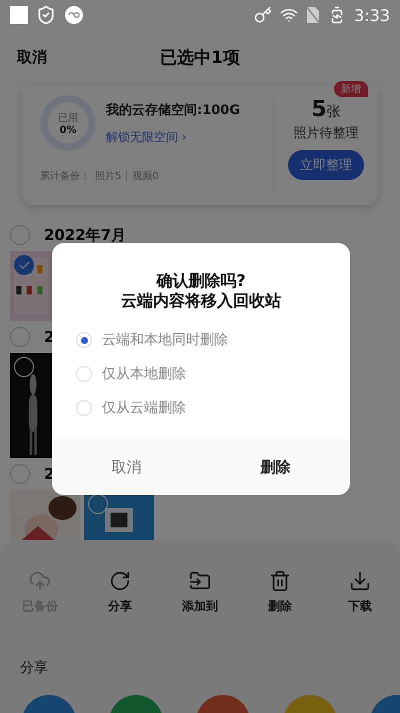  I want to click on share-section-title: 分享, so click(34, 668).